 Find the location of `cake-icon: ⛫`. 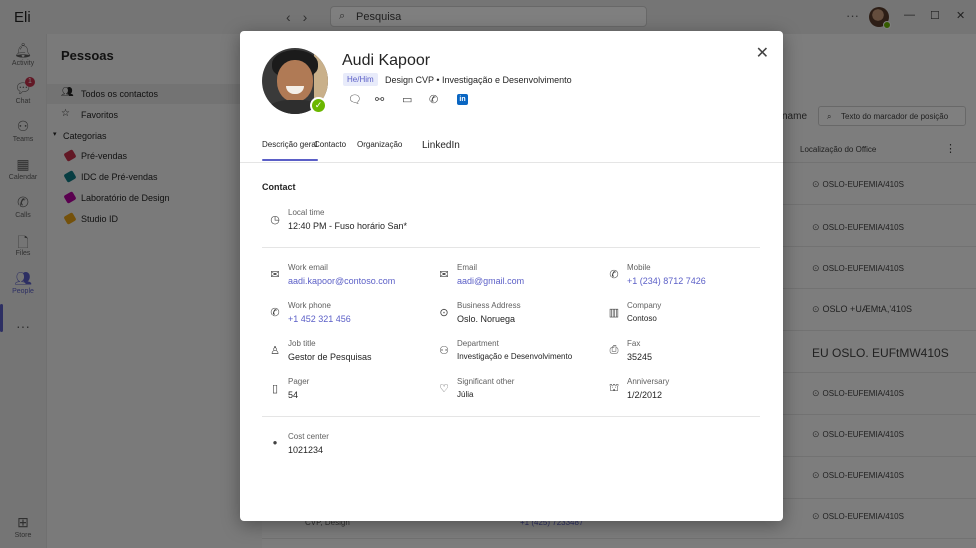

cake-icon: ⛫ is located at coordinates (614, 388).